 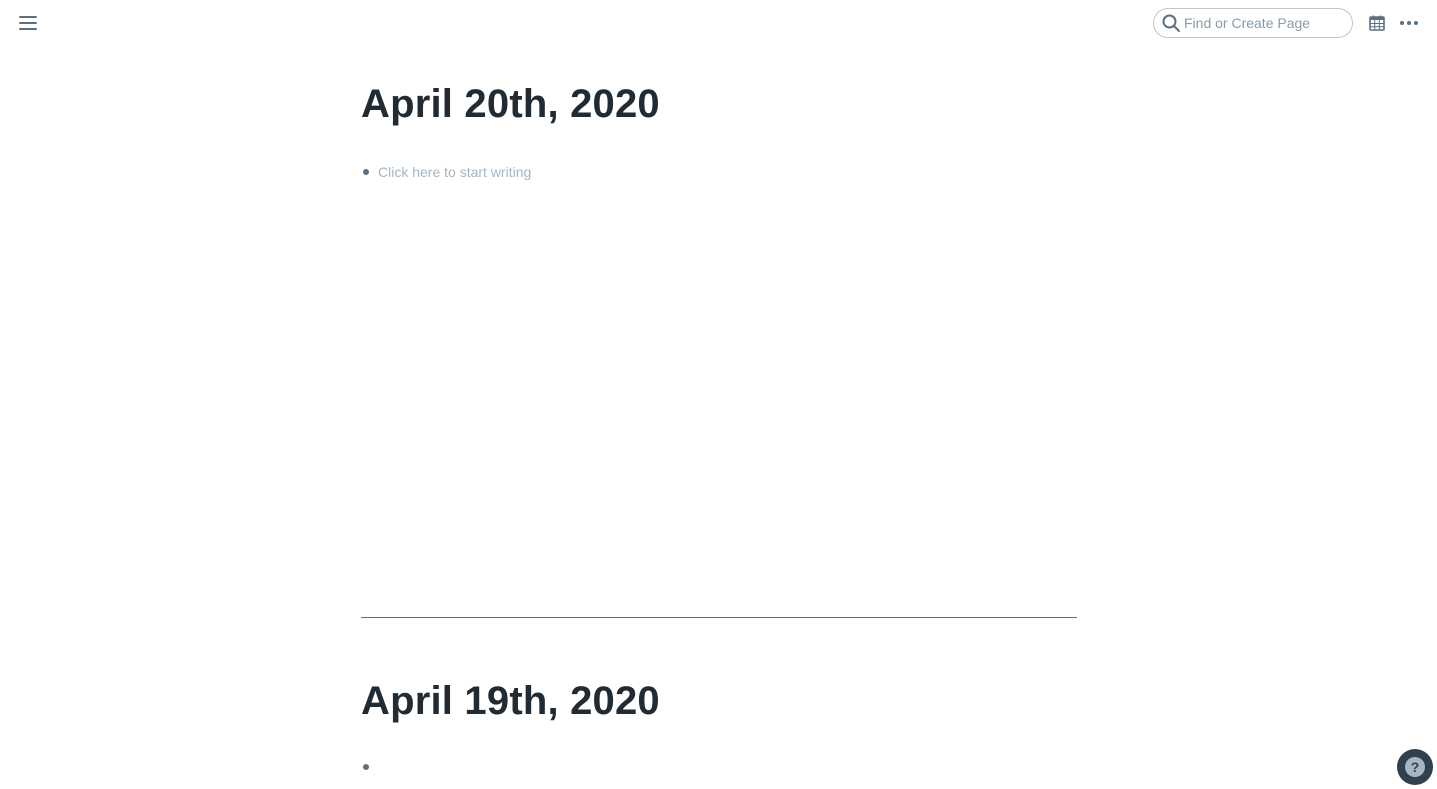 What do you see at coordinates (719, 617) in the screenshot?
I see `page-divider` at bounding box center [719, 617].